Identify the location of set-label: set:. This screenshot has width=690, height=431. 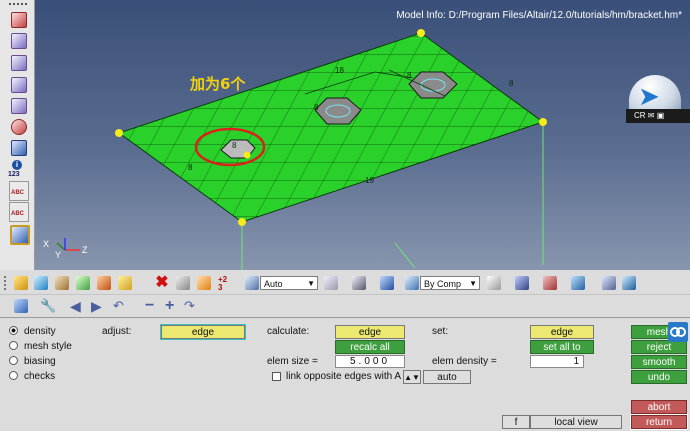
(440, 331).